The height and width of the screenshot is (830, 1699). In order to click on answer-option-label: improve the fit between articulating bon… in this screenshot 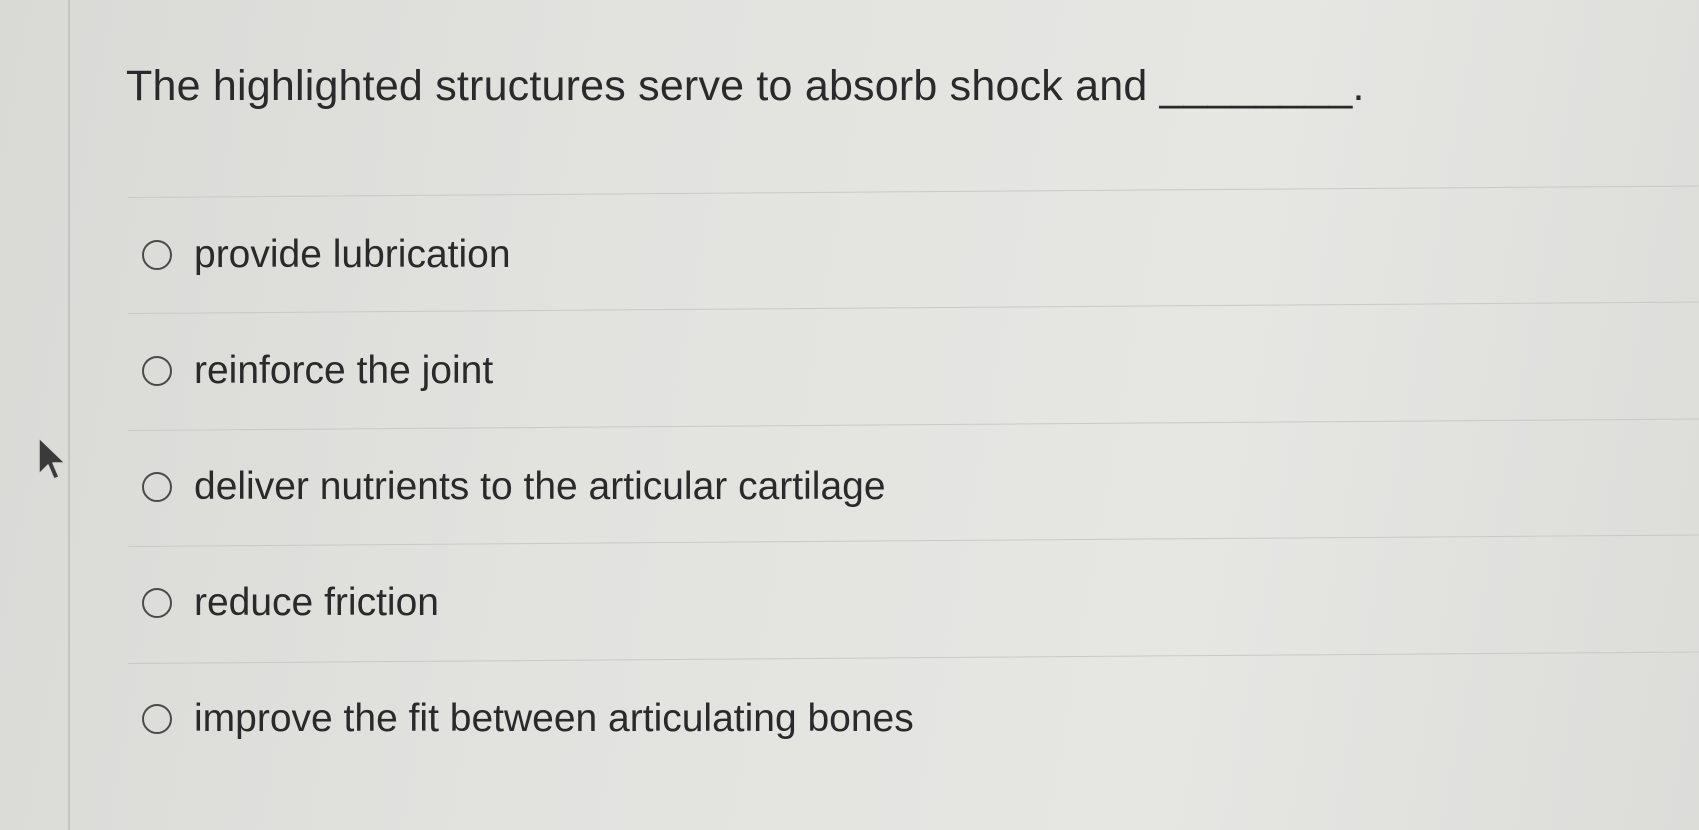, I will do `click(554, 718)`.